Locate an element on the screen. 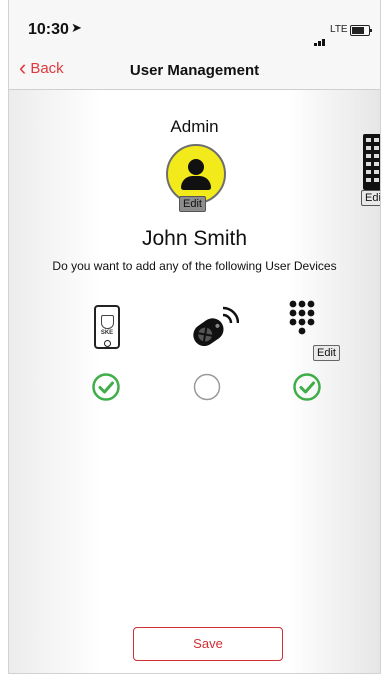  keypad-dots-icon is located at coordinates (303, 325).